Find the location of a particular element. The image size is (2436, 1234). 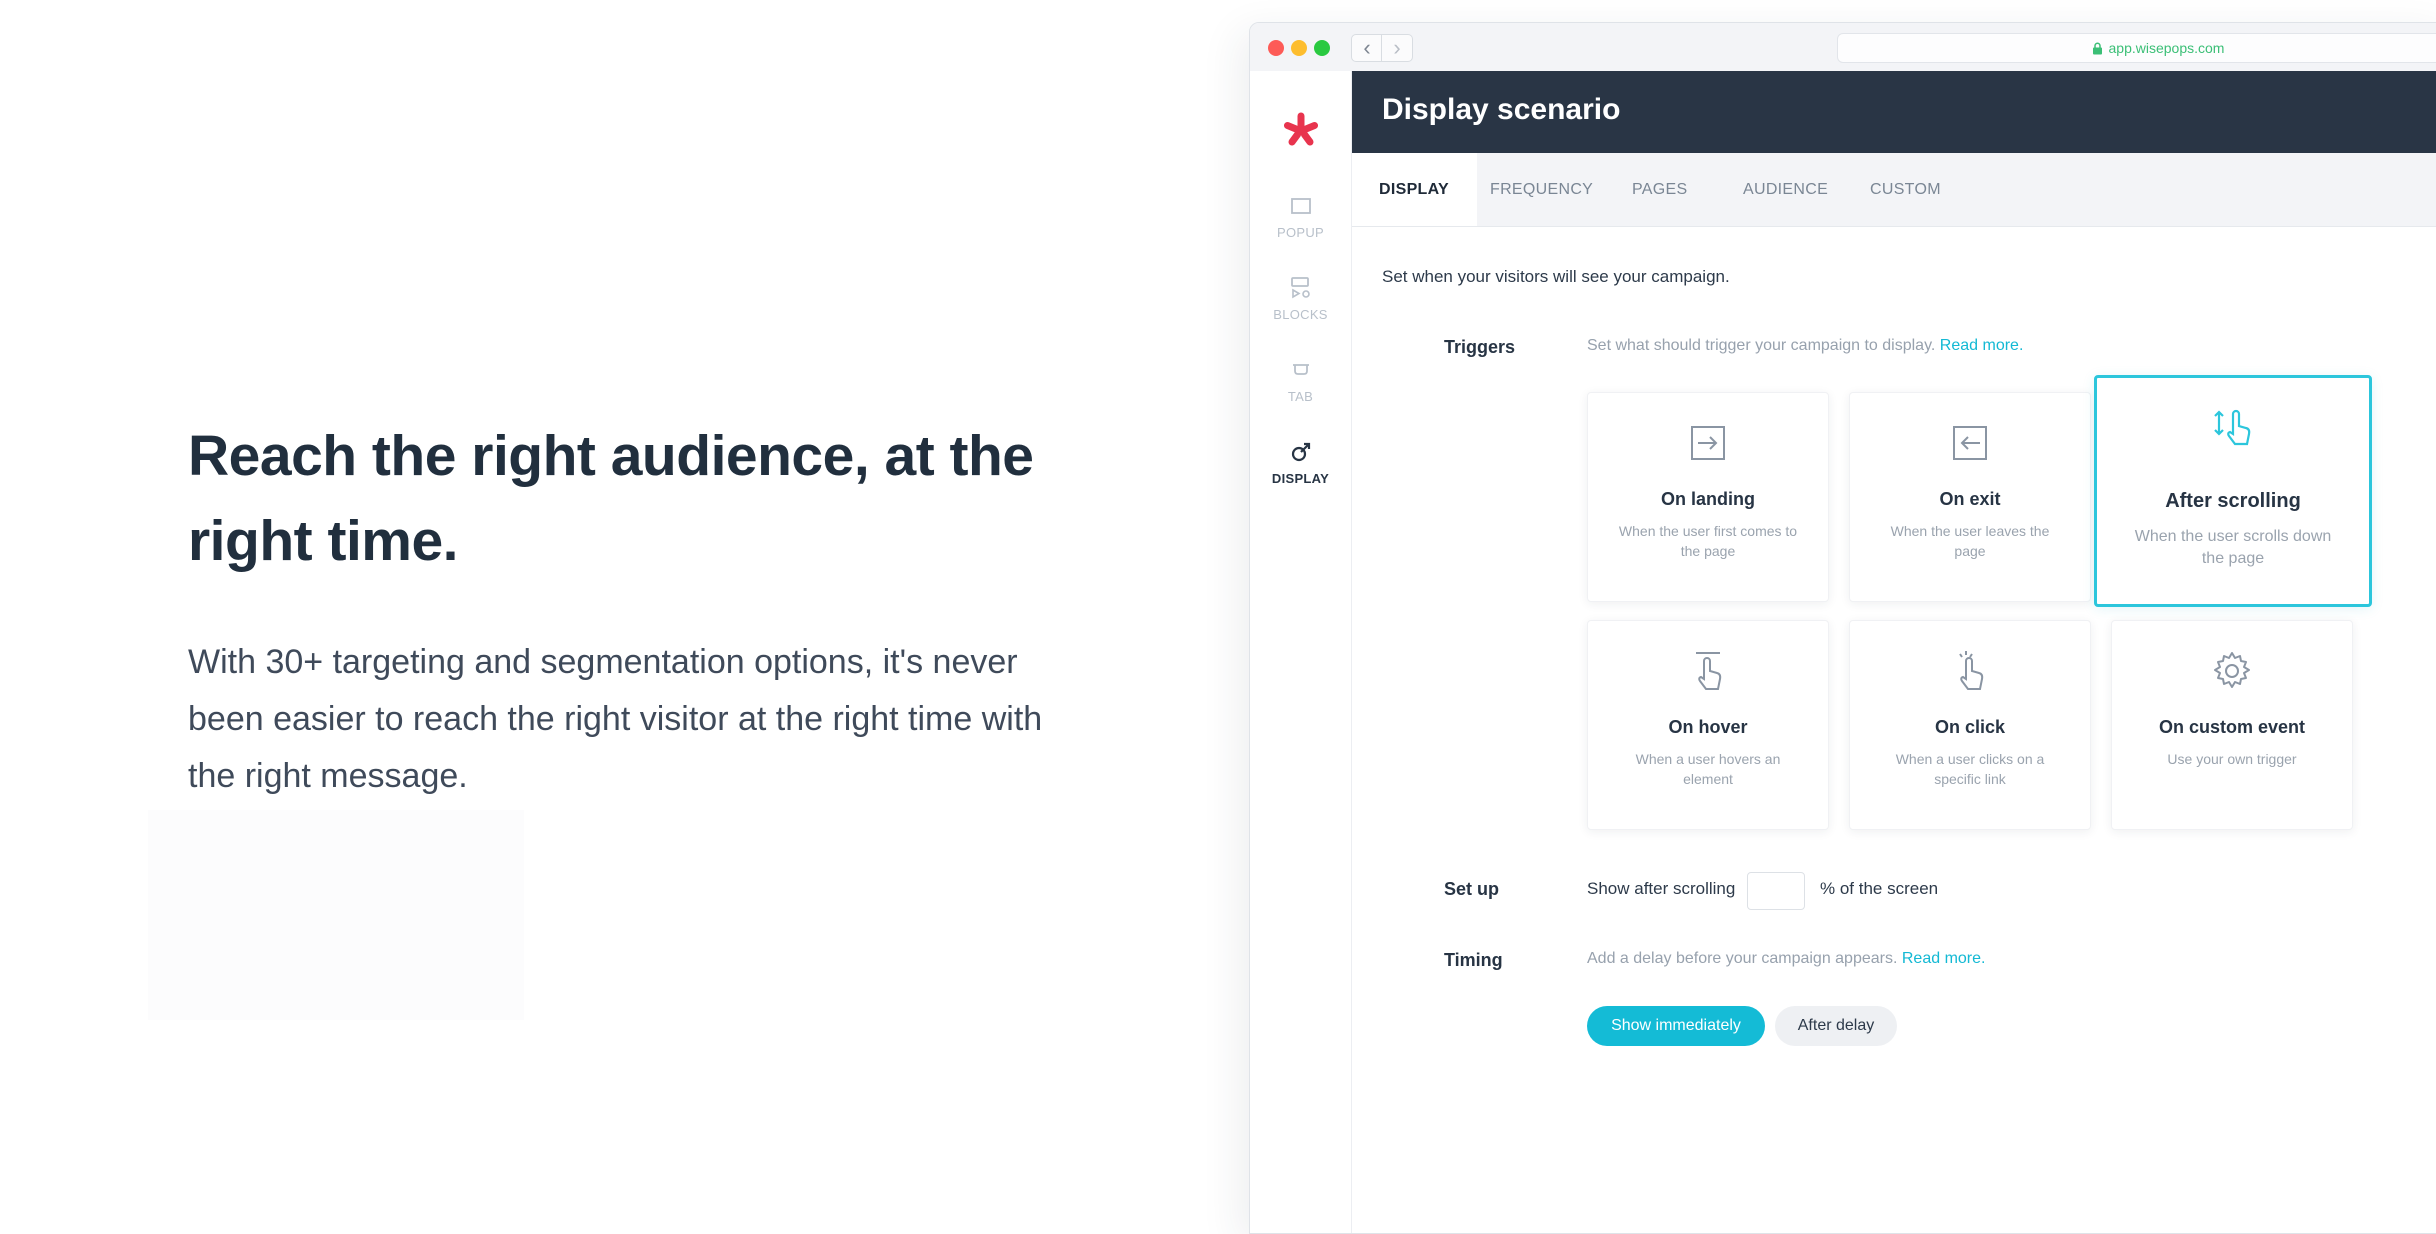

tab-display: DISPLAY is located at coordinates (1414, 189).